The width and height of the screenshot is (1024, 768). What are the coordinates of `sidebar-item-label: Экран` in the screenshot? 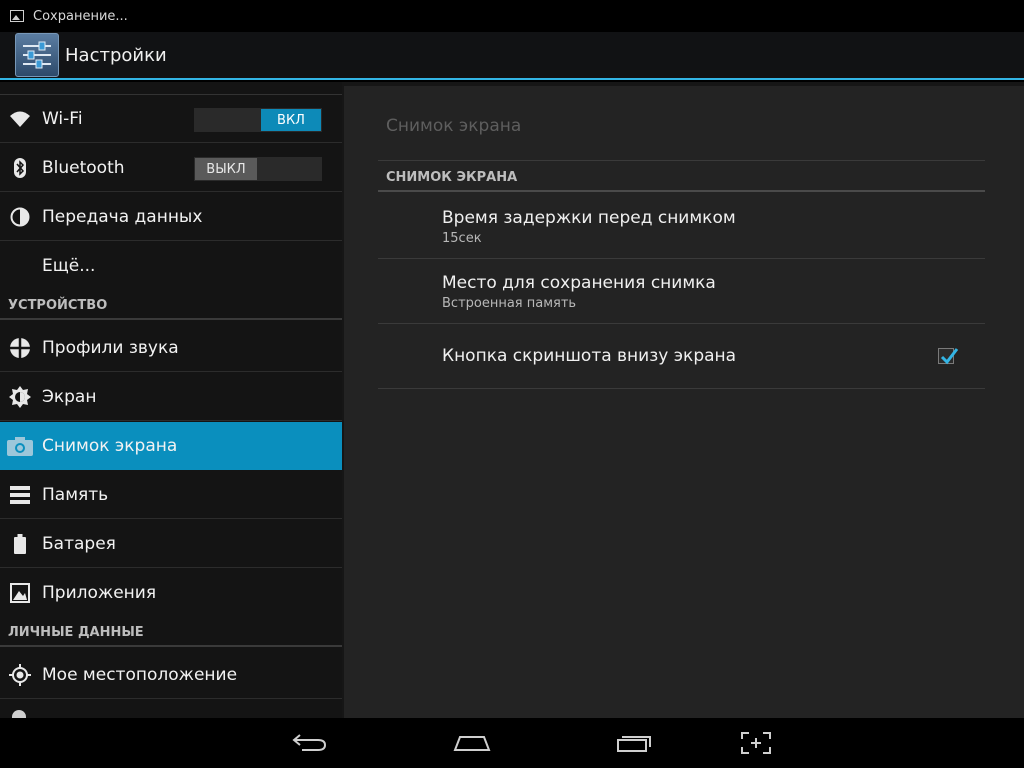 It's located at (69, 396).